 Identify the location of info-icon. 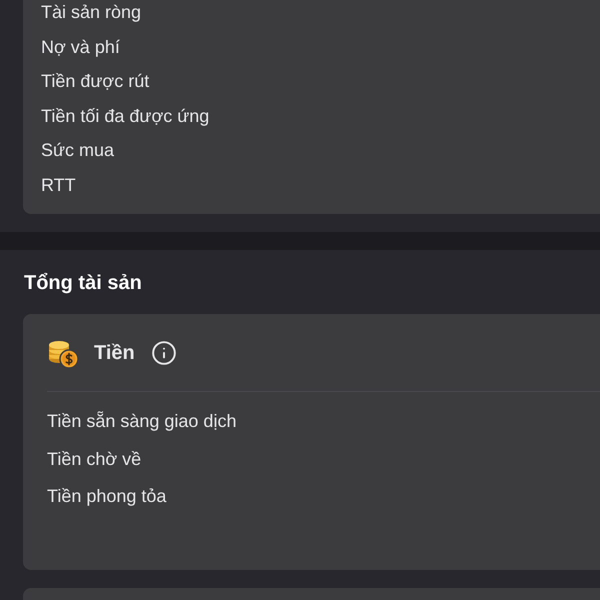
(163, 353).